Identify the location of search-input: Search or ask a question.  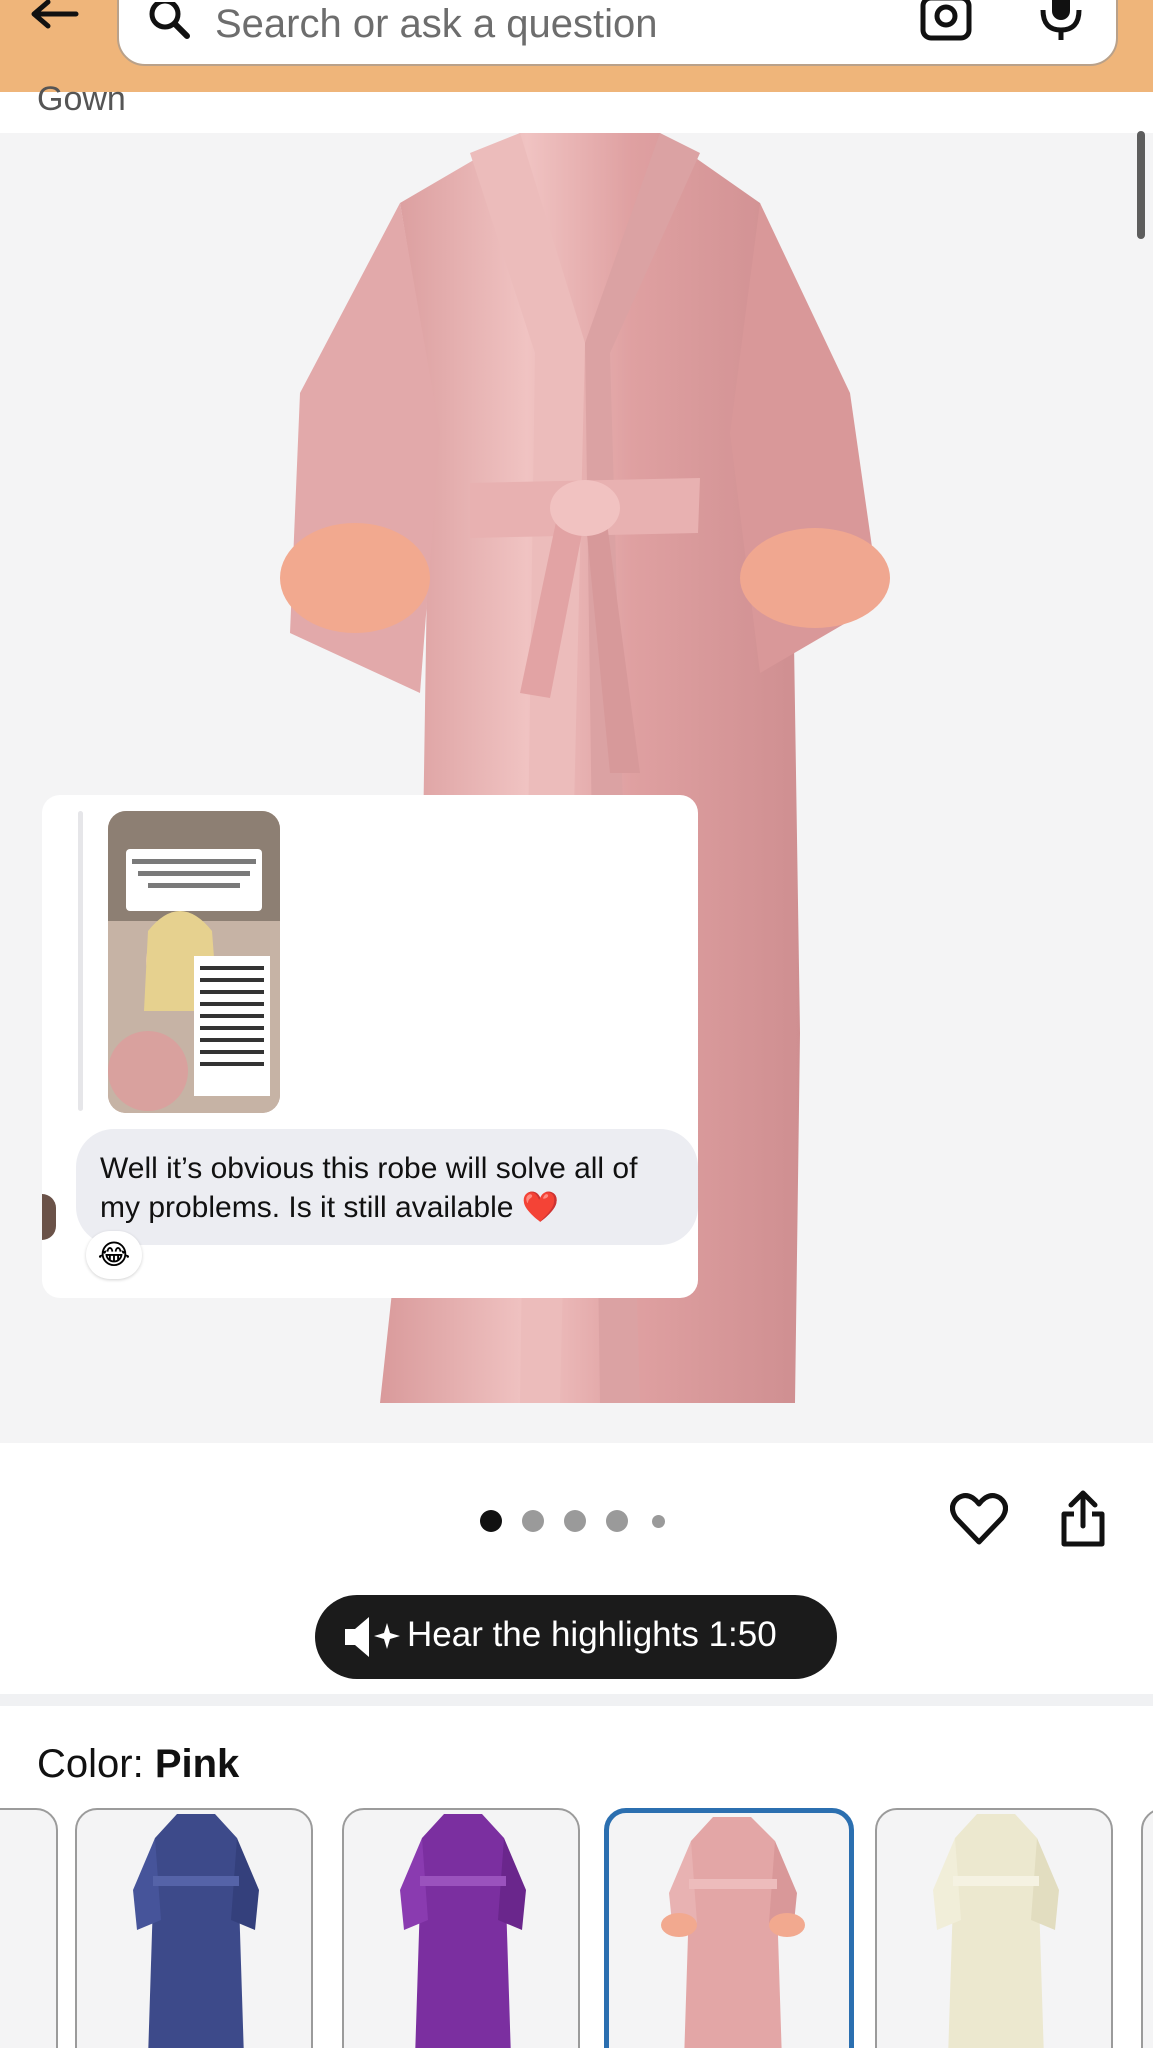
(436, 24).